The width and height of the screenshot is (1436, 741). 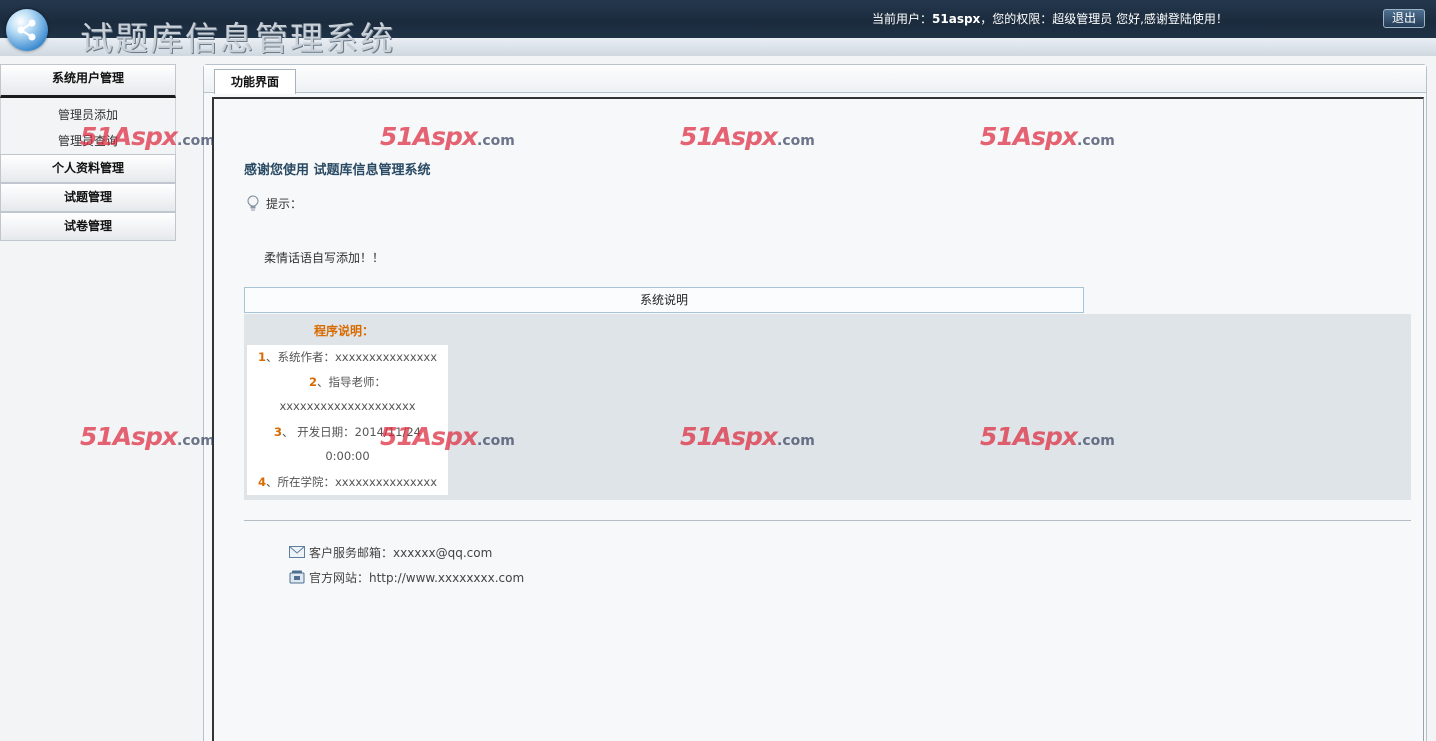 I want to click on tip-label: 提示：, so click(x=284, y=204).